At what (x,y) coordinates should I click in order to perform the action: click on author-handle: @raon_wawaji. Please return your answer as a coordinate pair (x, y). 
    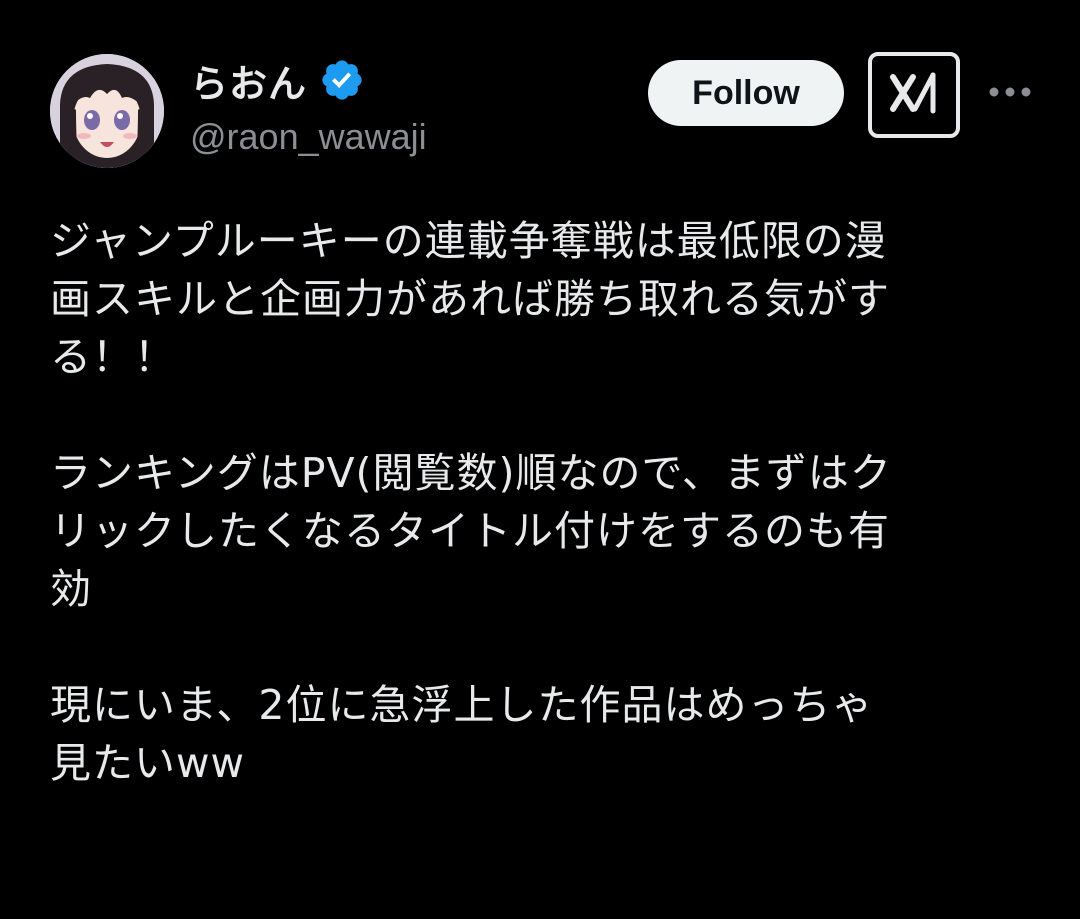
    Looking at the image, I should click on (308, 137).